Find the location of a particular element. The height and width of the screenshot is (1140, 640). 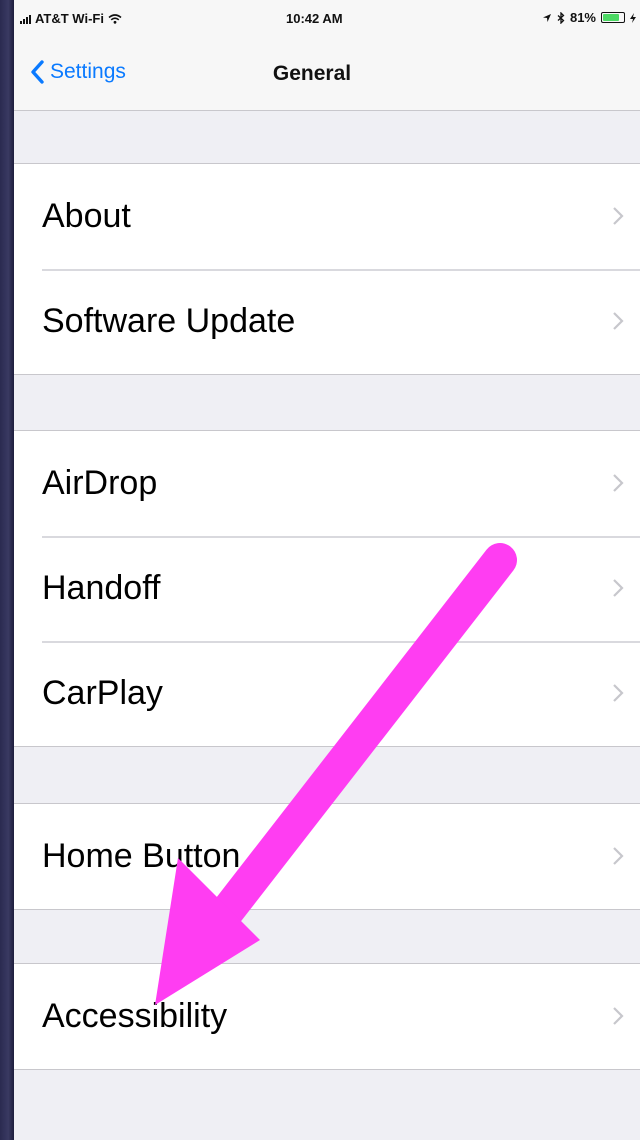

battery-icon is located at coordinates (613, 17).